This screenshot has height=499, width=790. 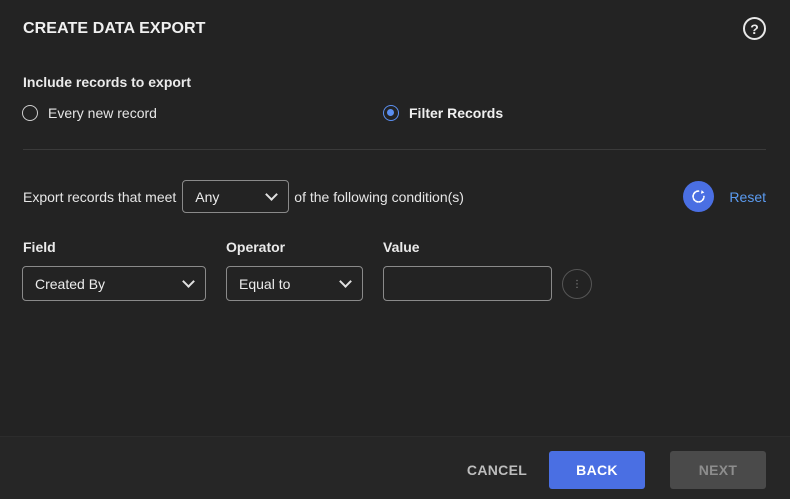 What do you see at coordinates (114, 283) in the screenshot?
I see `field-select: Created By` at bounding box center [114, 283].